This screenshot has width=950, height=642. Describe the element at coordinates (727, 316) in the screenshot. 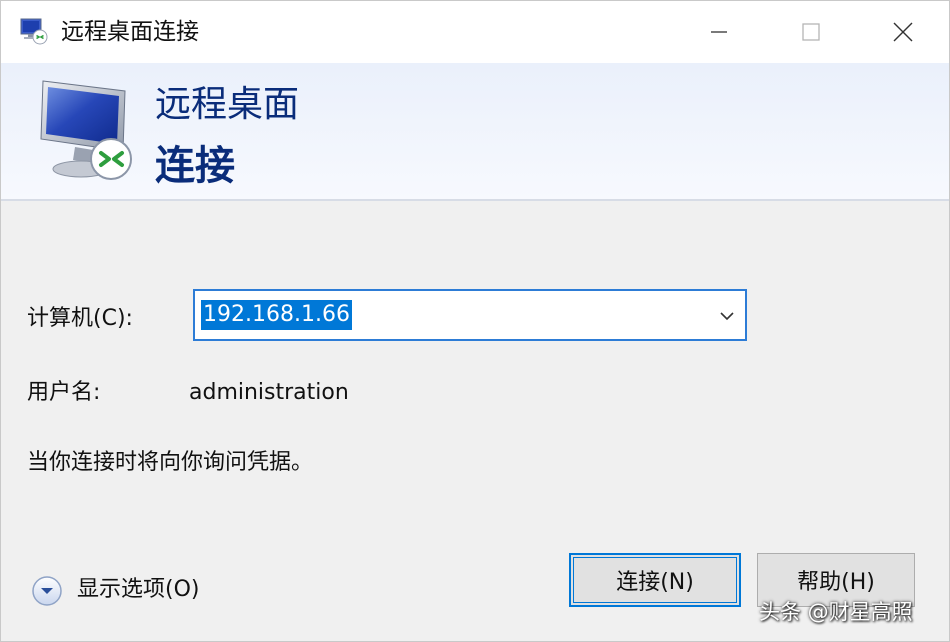

I see `chevron-down-icon` at that location.